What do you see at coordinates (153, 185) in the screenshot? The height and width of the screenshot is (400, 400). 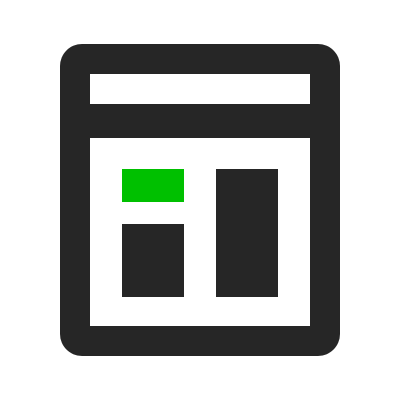 I see `accent-block` at bounding box center [153, 185].